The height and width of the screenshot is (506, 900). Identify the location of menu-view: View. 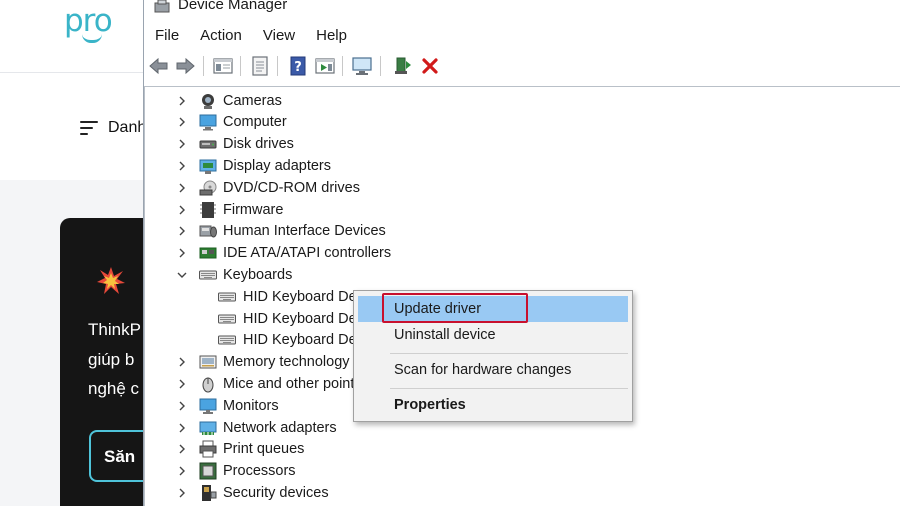
(278, 36).